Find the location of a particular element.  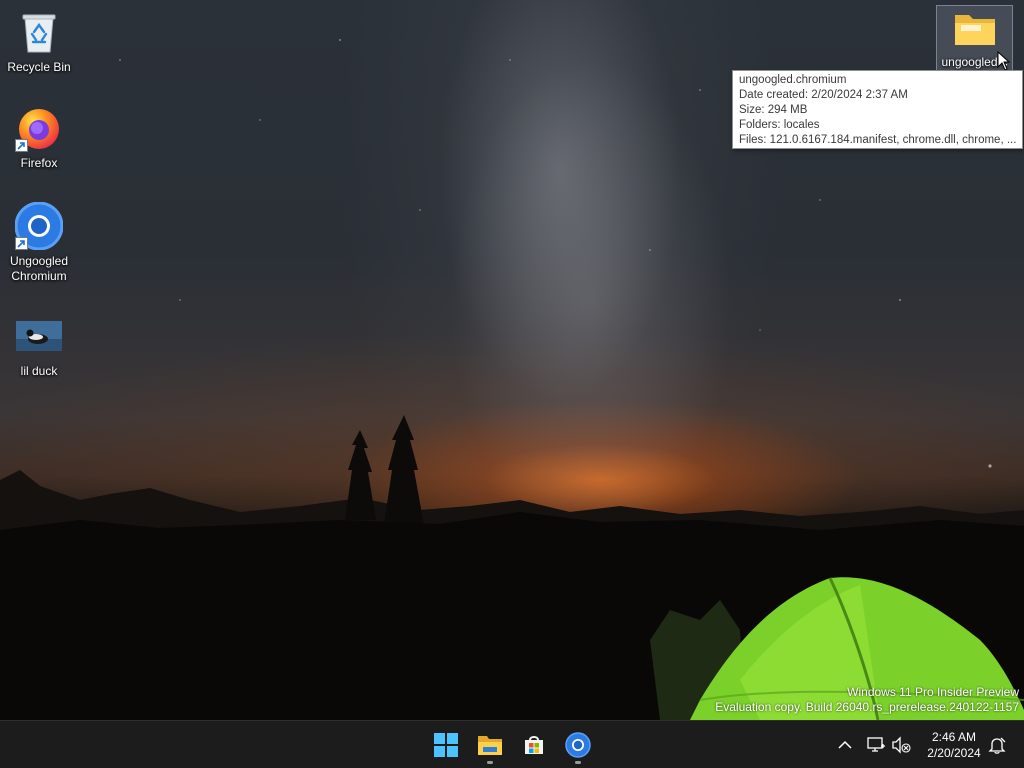

volume-button is located at coordinates (901, 745).